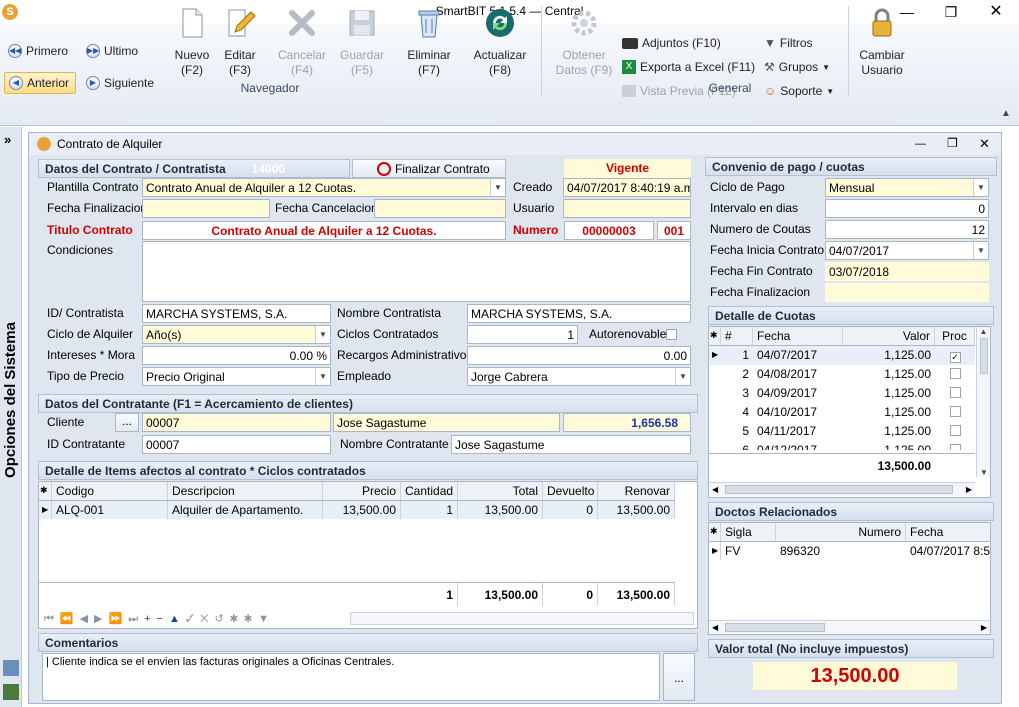 The height and width of the screenshot is (707, 1019). What do you see at coordinates (788, 43) in the screenshot?
I see `filters-button: ▼ Filtros` at bounding box center [788, 43].